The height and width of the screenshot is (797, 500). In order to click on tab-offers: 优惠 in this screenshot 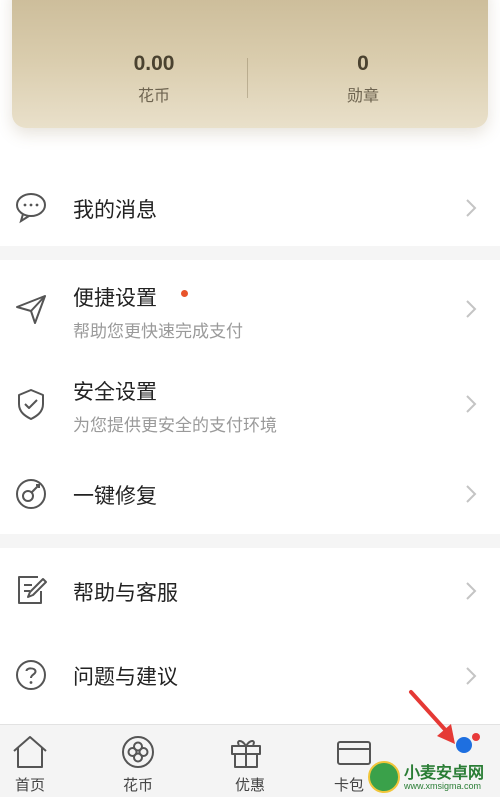, I will do `click(250, 761)`.